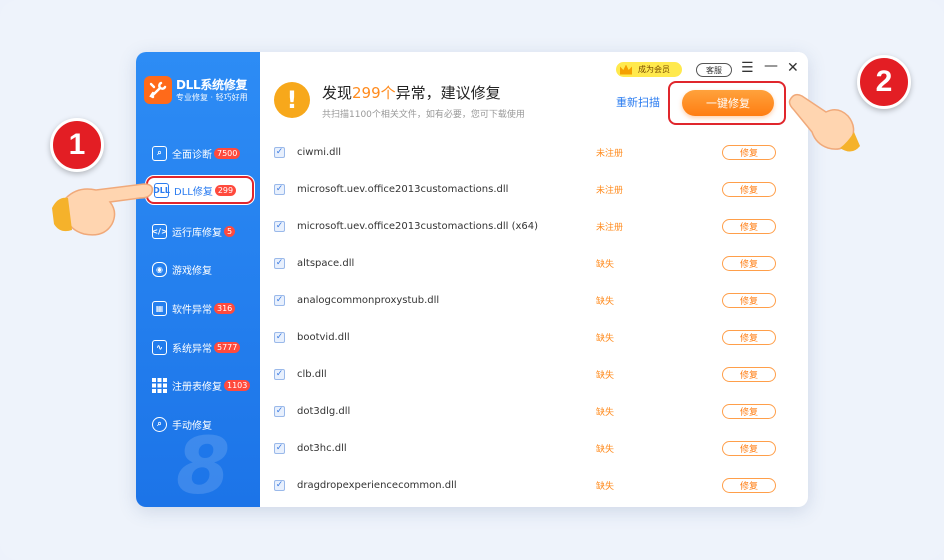  What do you see at coordinates (159, 308) in the screenshot?
I see `software-icon: ▦` at bounding box center [159, 308].